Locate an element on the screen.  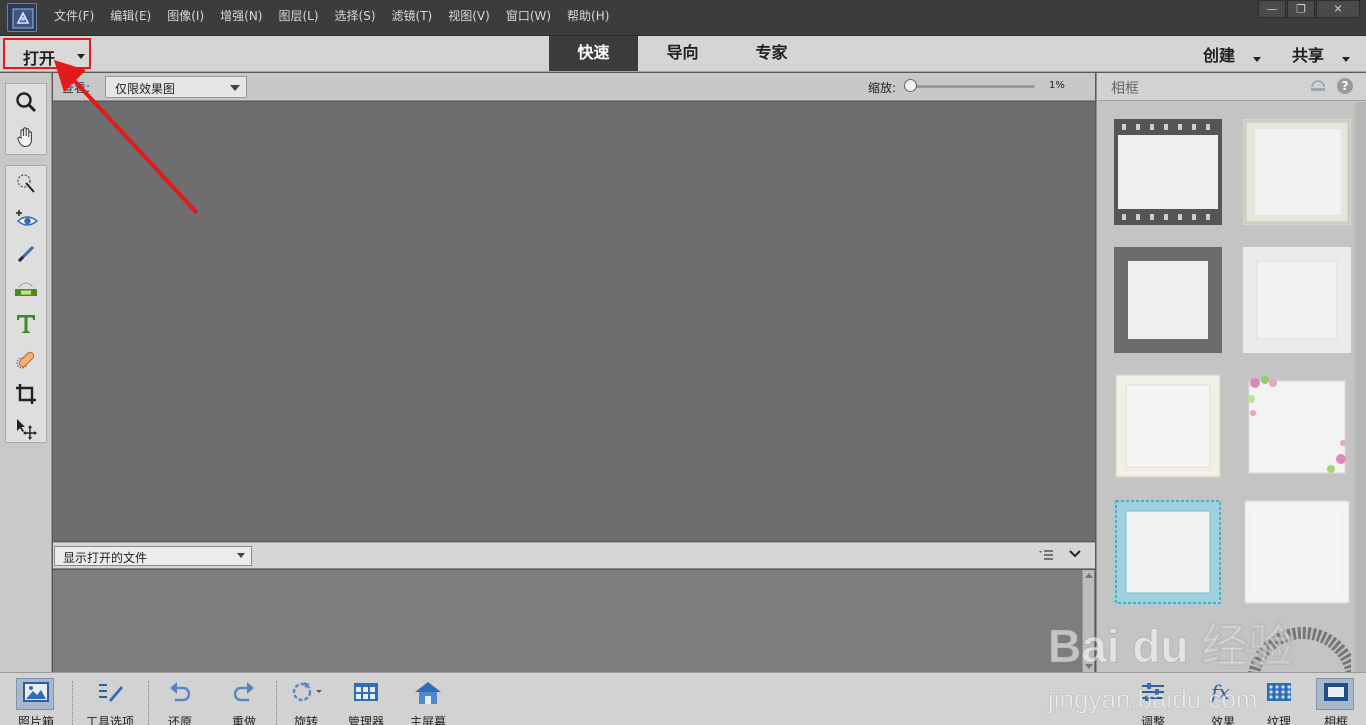
photo-bin-select: 显示打开的文件 is located at coordinates (153, 556).